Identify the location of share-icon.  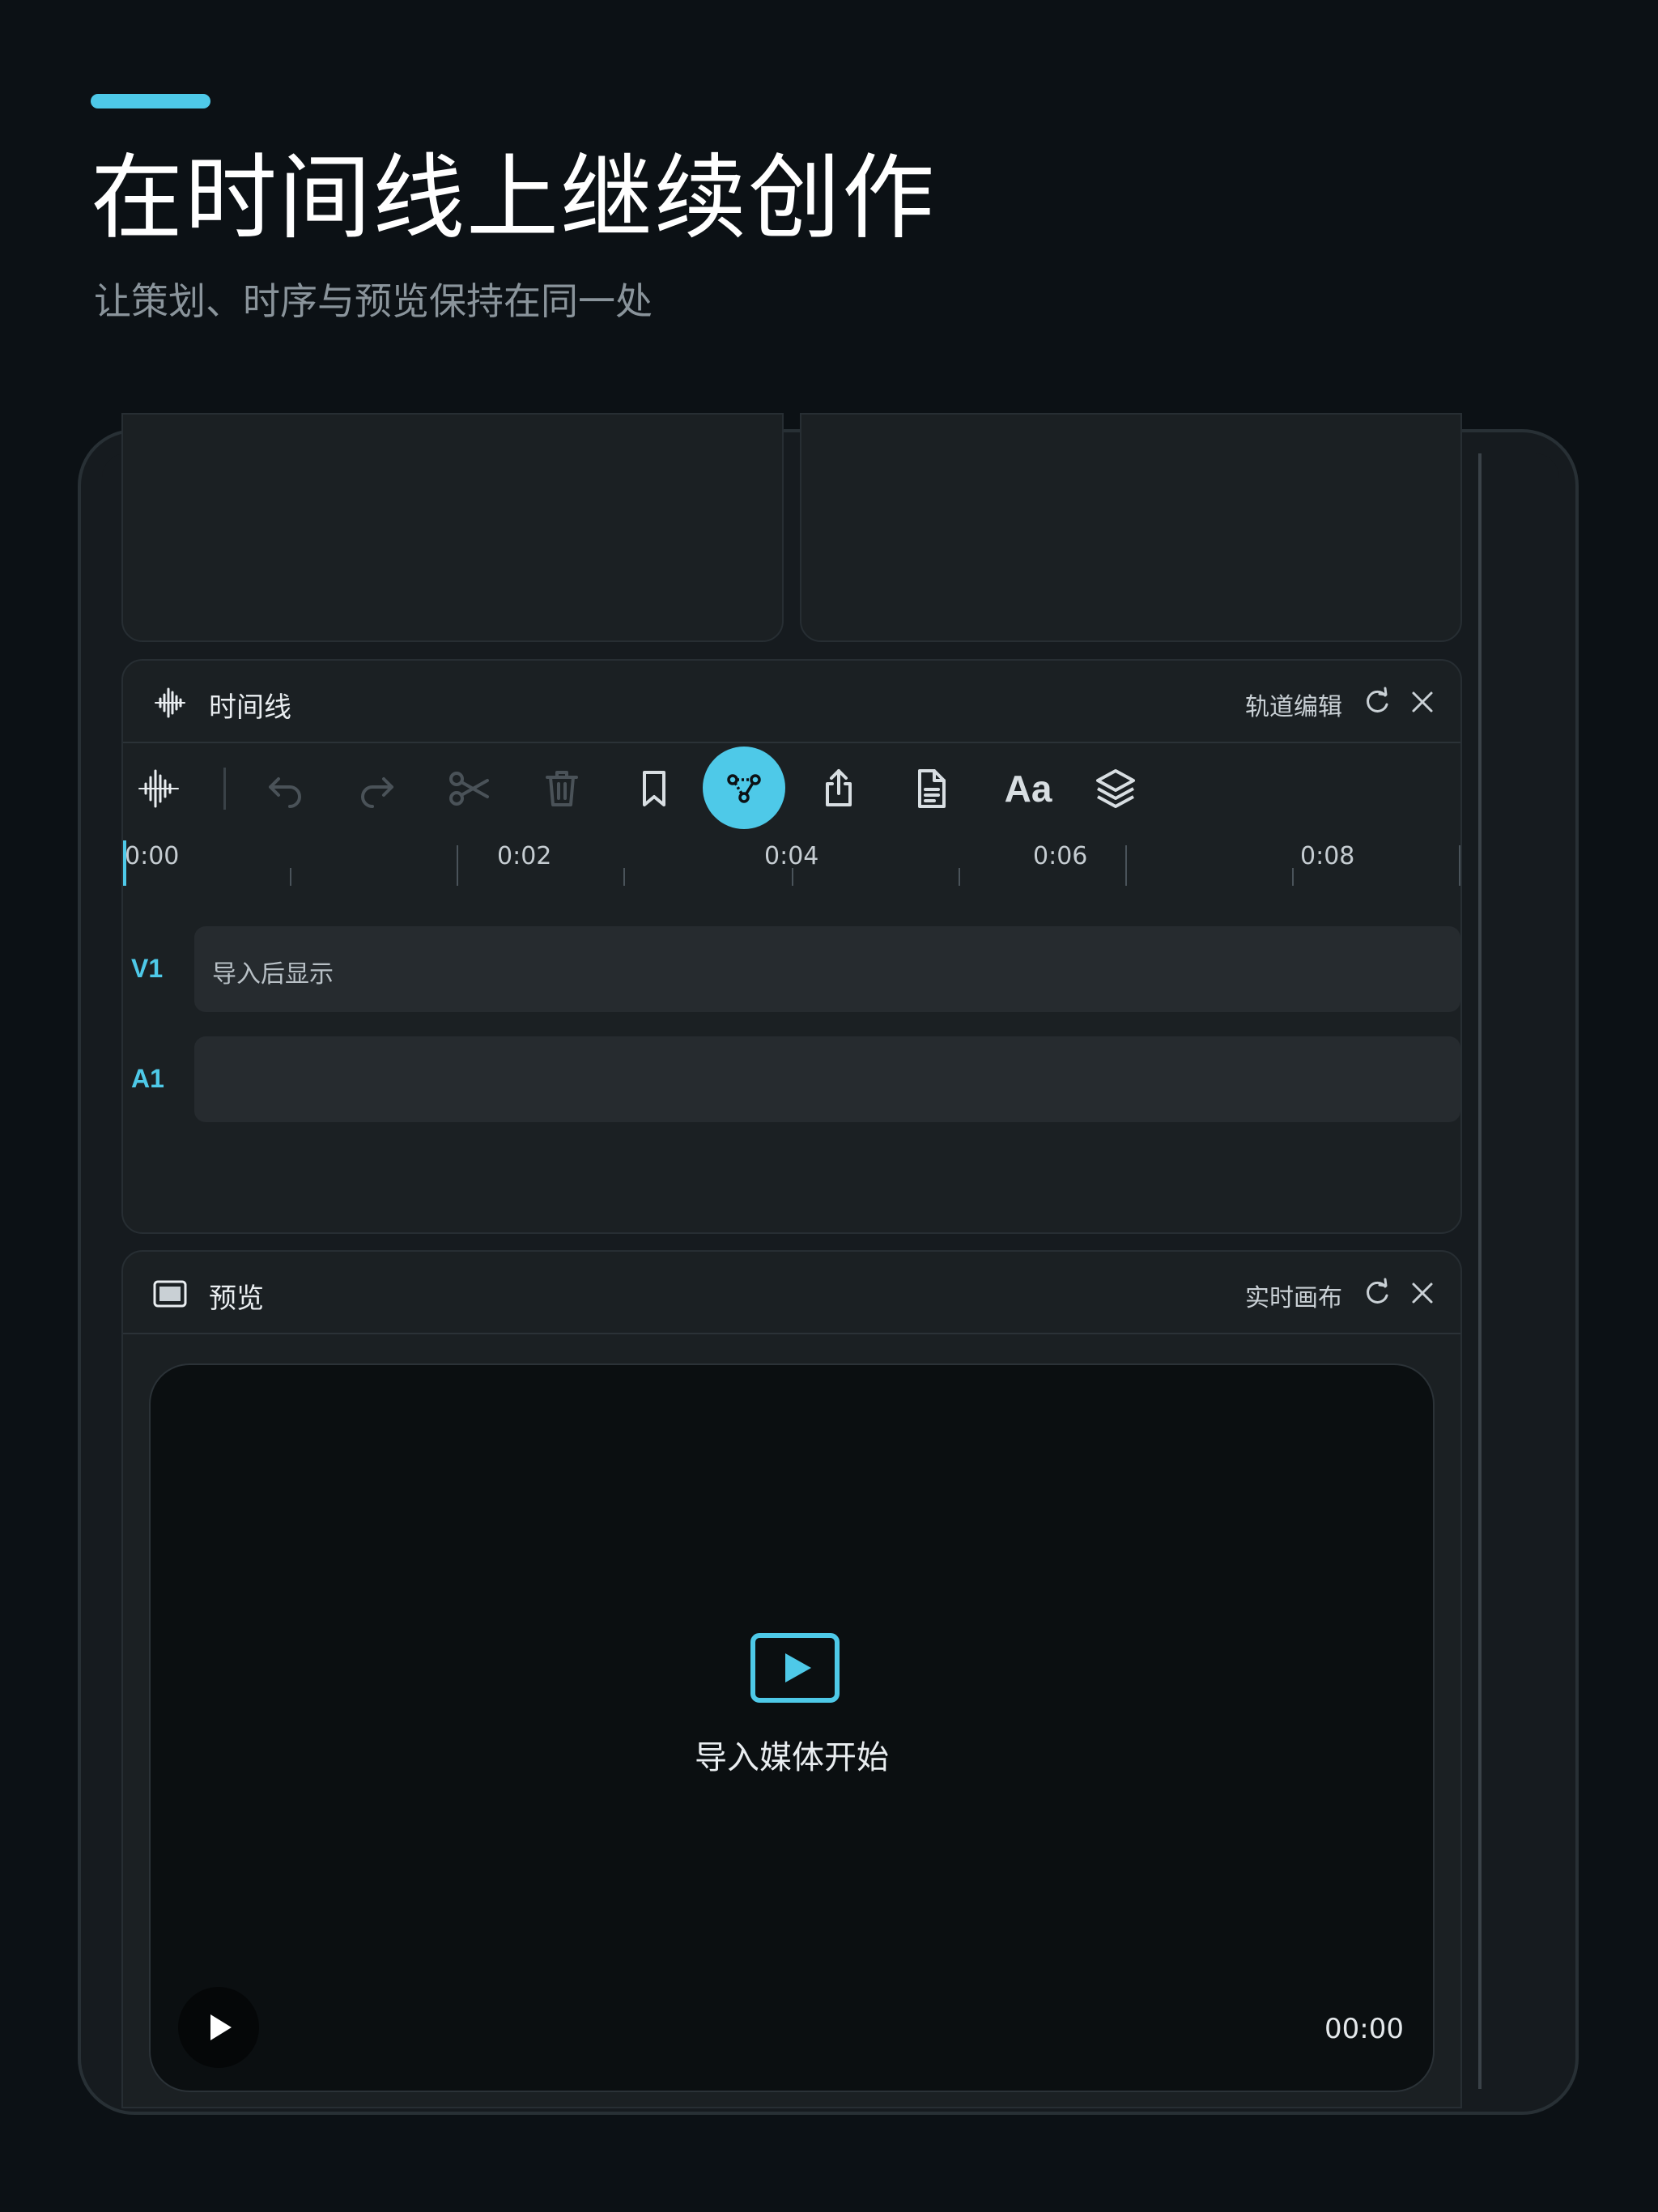
(838, 789).